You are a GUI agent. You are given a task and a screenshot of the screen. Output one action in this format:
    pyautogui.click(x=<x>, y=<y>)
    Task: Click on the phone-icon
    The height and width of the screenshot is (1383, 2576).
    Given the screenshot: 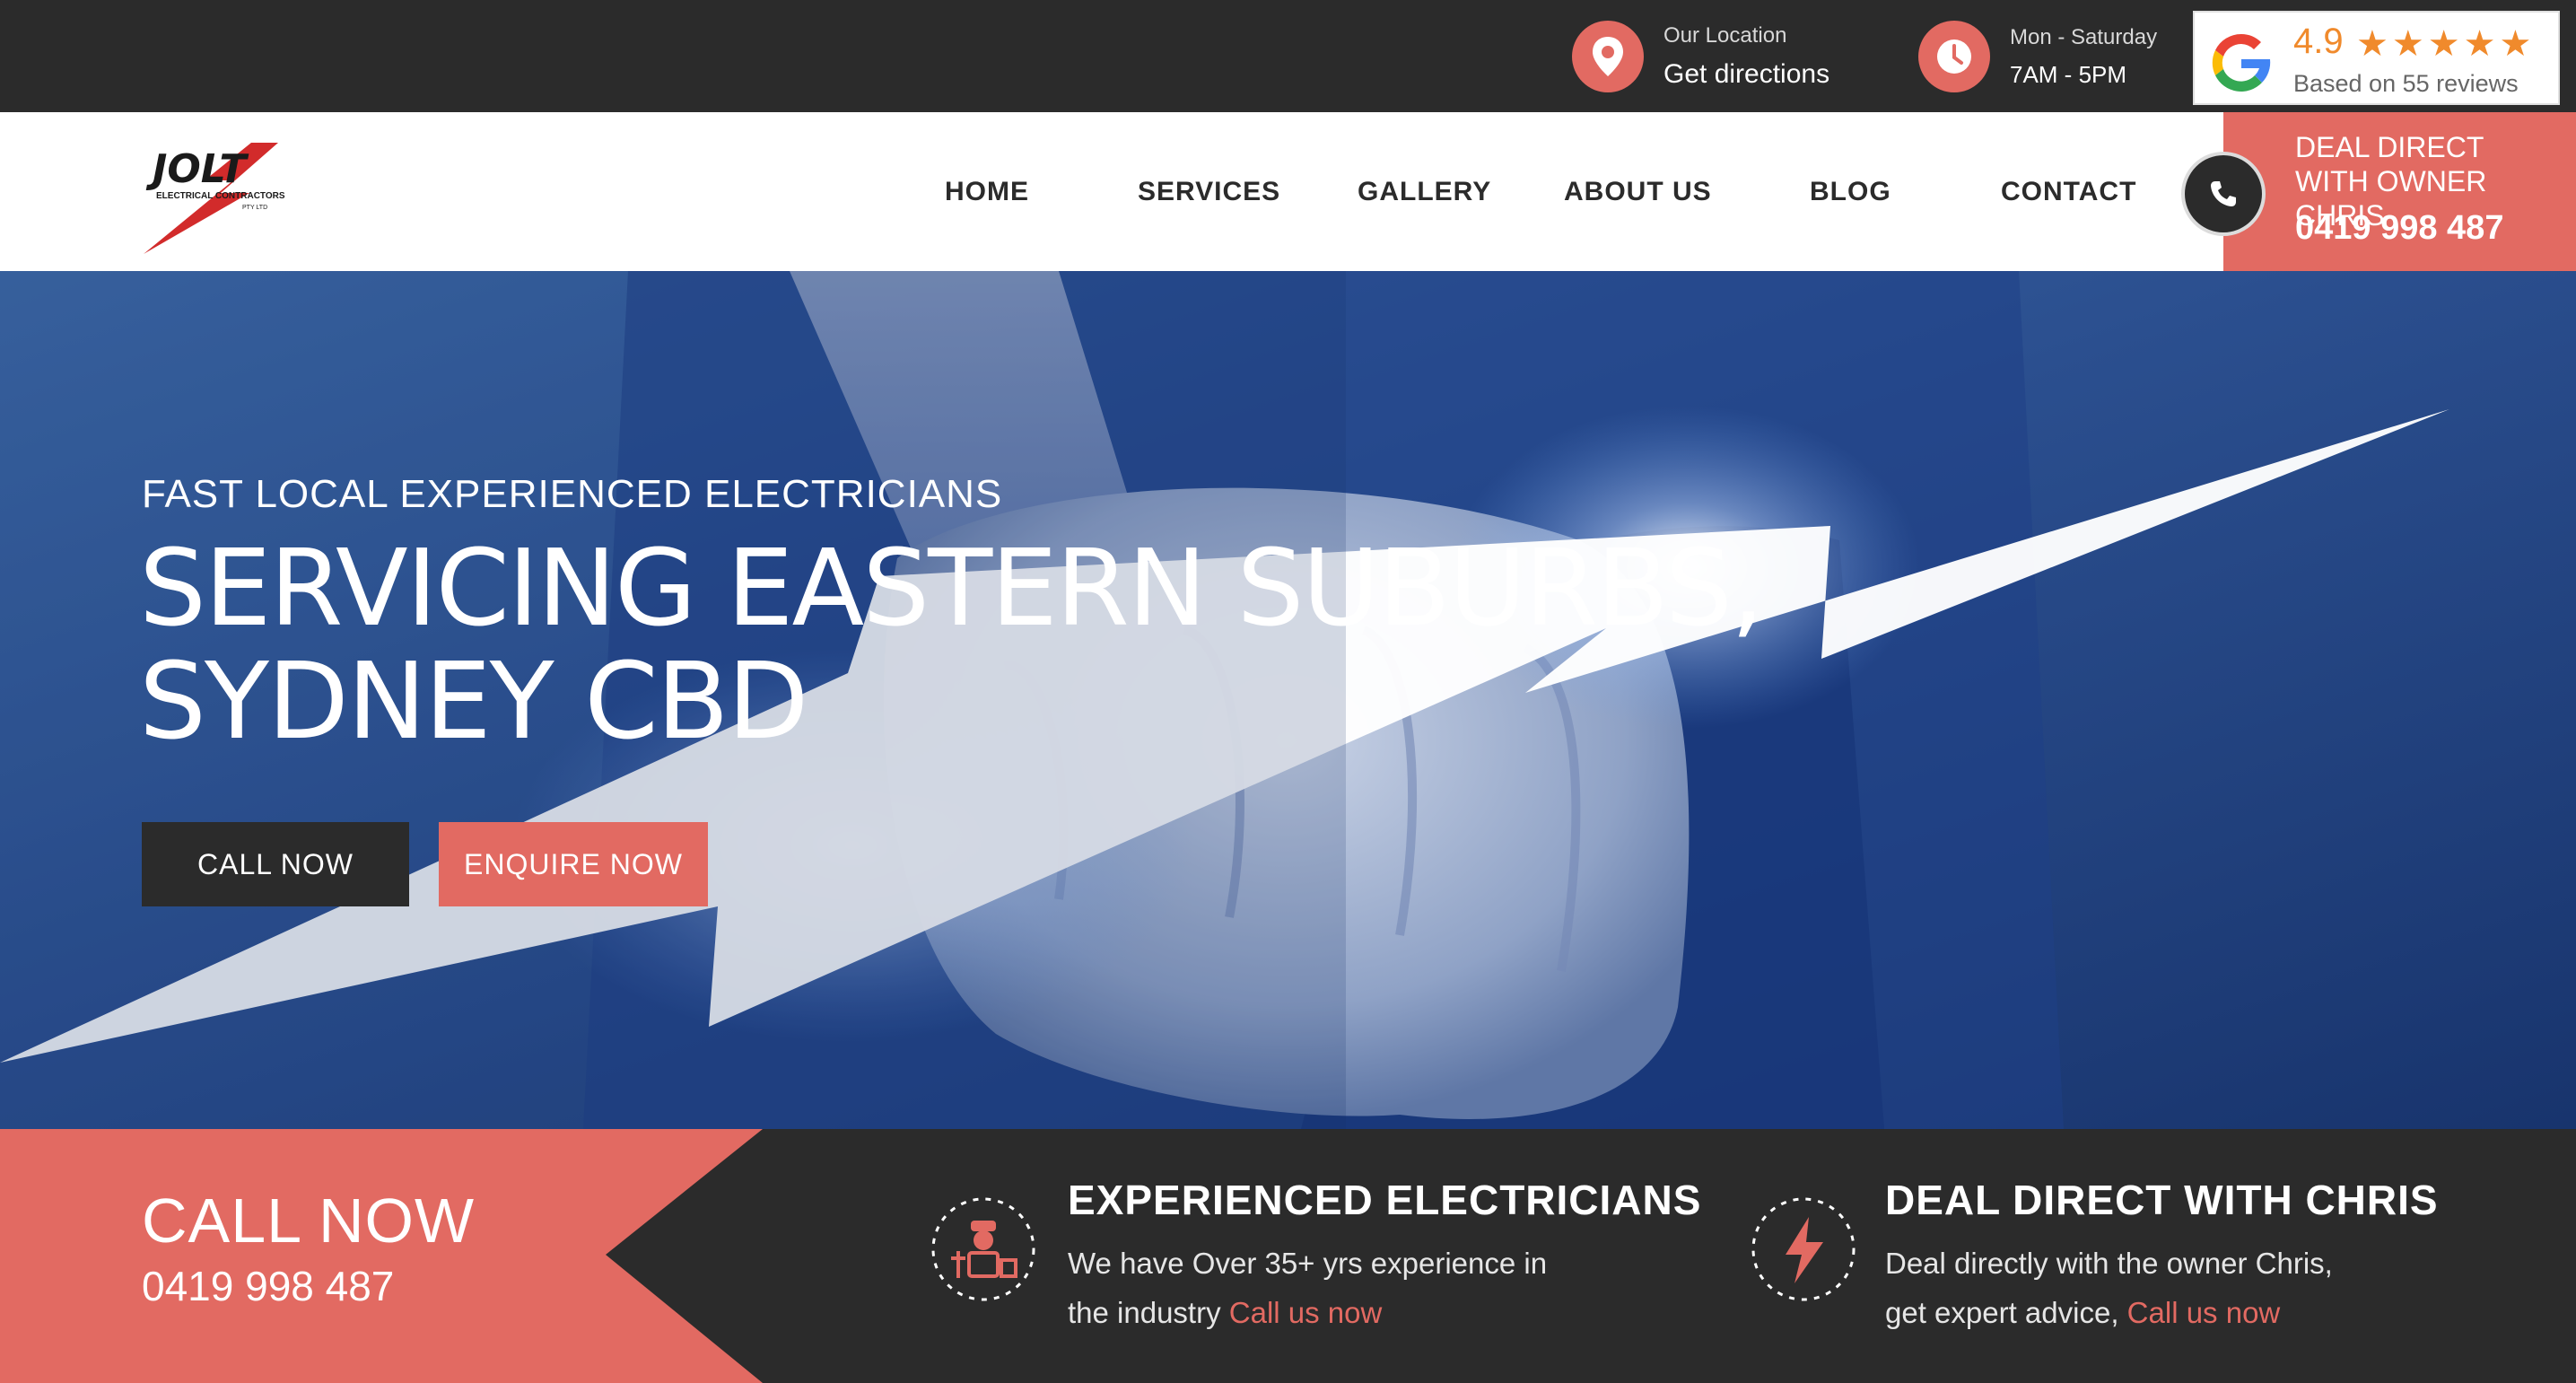 What is the action you would take?
    pyautogui.click(x=2223, y=193)
    